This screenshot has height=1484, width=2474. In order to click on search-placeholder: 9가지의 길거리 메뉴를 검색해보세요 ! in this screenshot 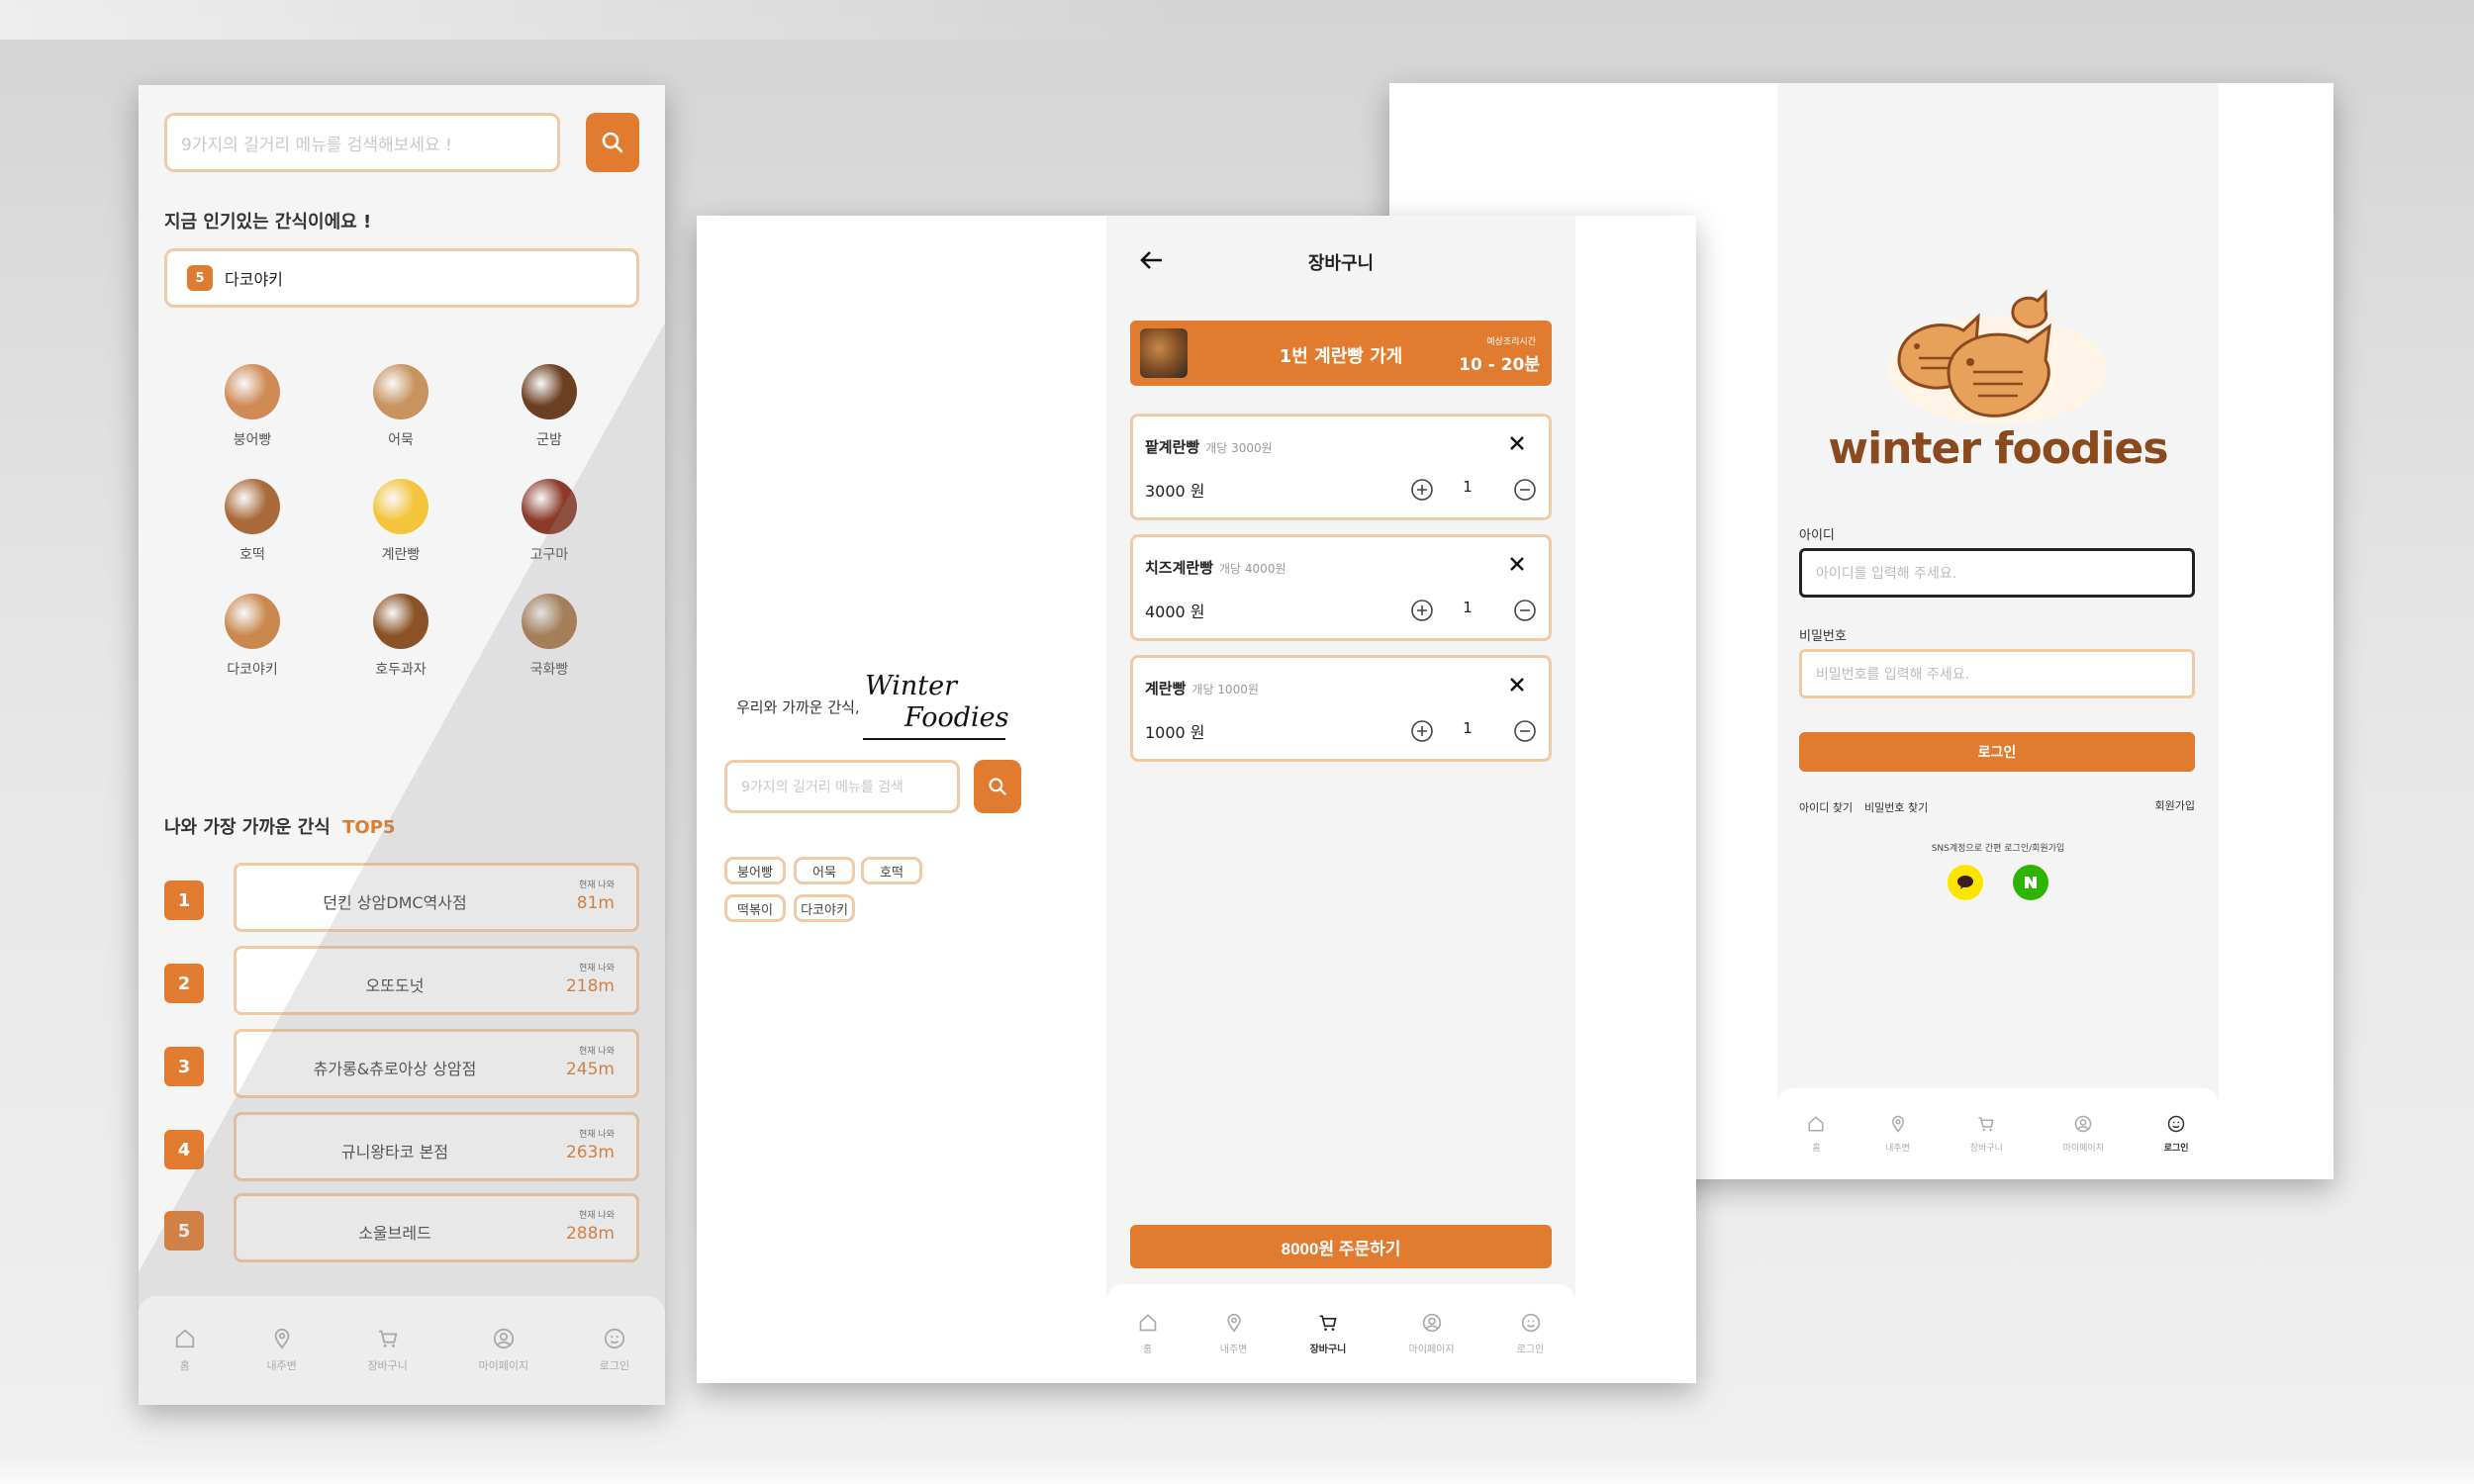, I will do `click(317, 145)`.